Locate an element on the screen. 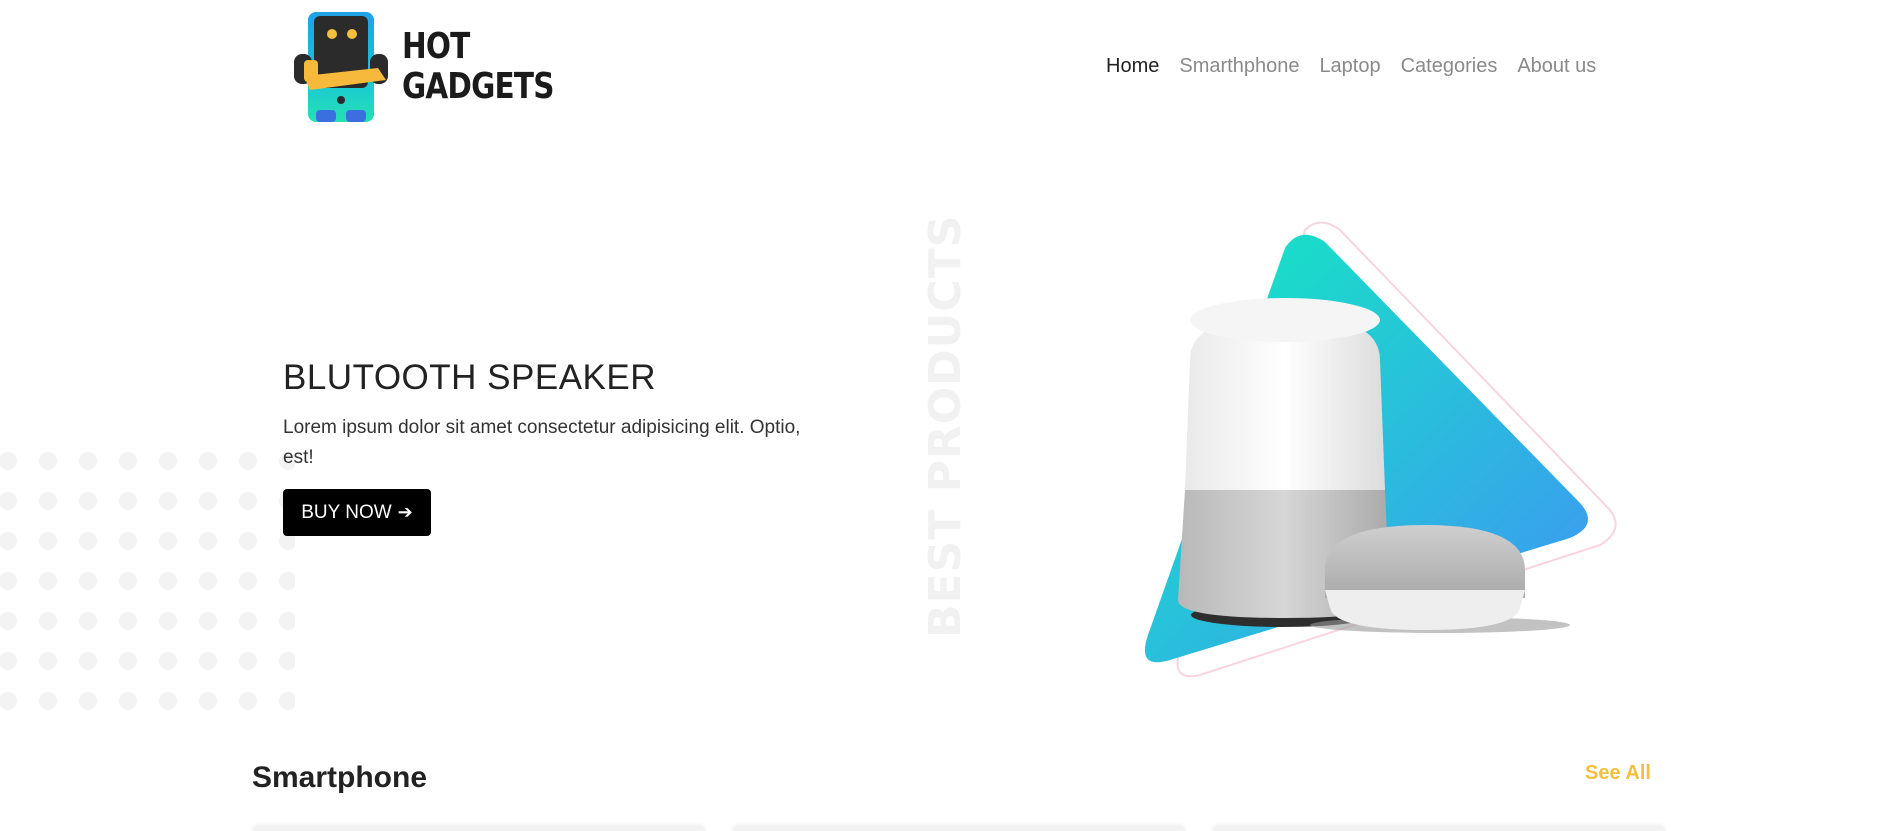  hero-title: BLUTOOTH SPEAKER is located at coordinates (470, 377).